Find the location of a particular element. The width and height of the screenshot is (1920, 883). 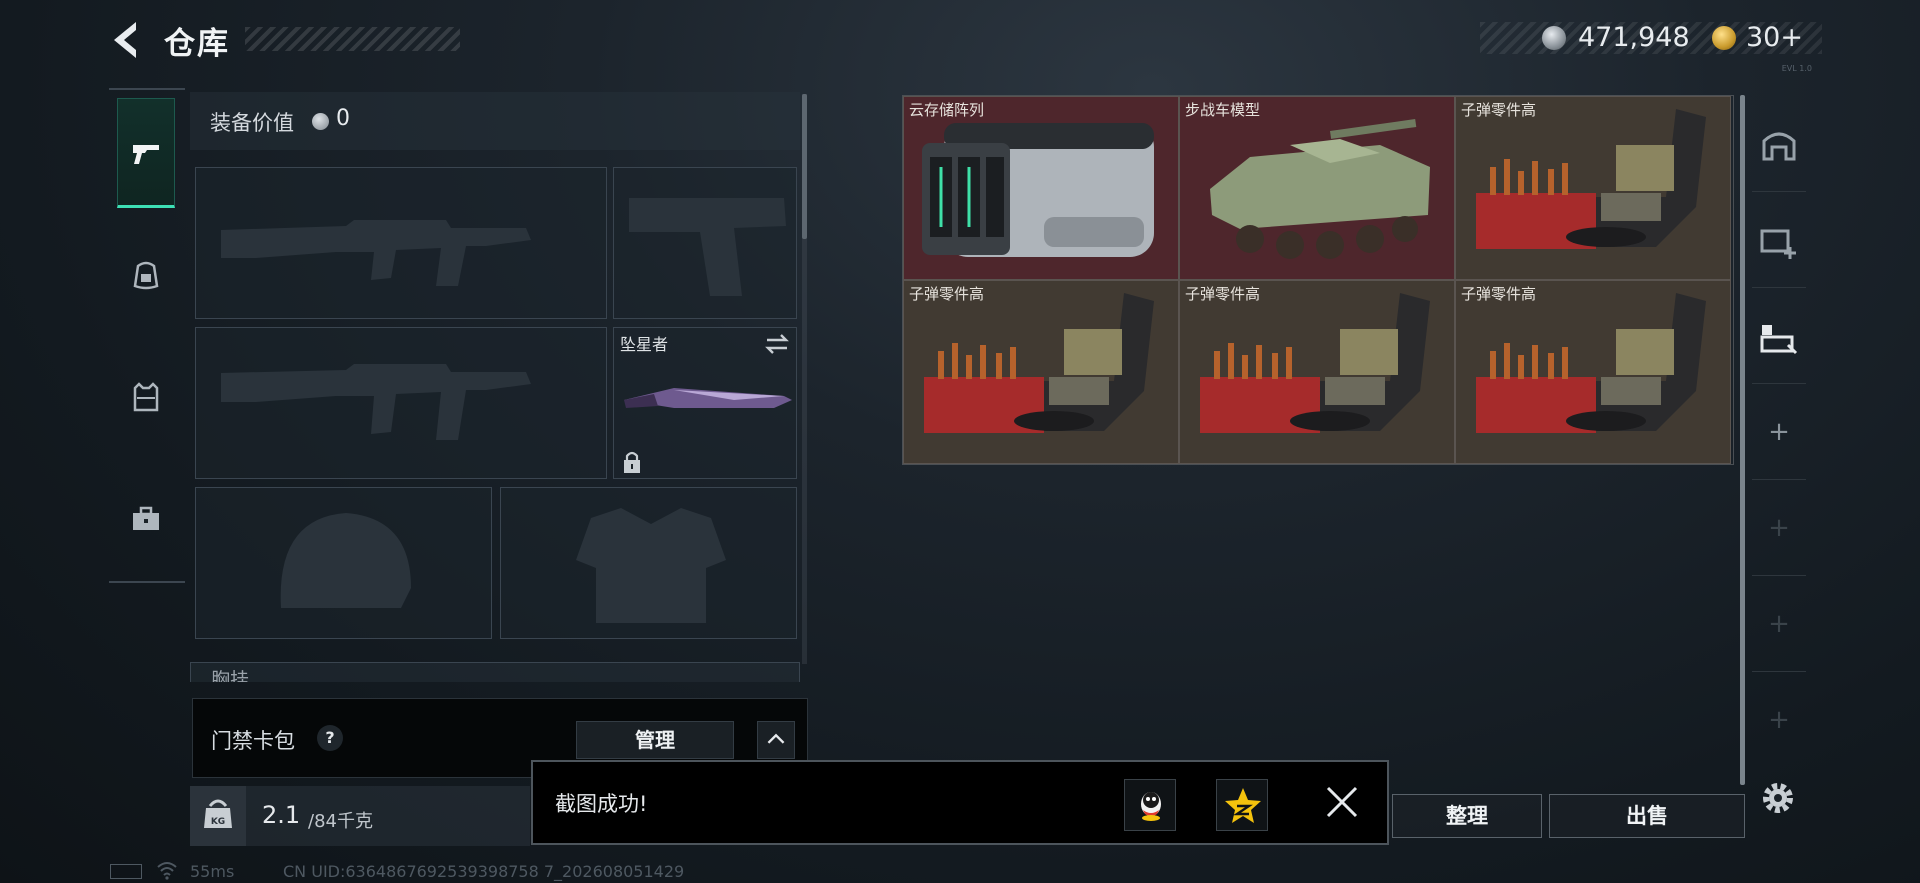

share-qzone-button is located at coordinates (1242, 805).